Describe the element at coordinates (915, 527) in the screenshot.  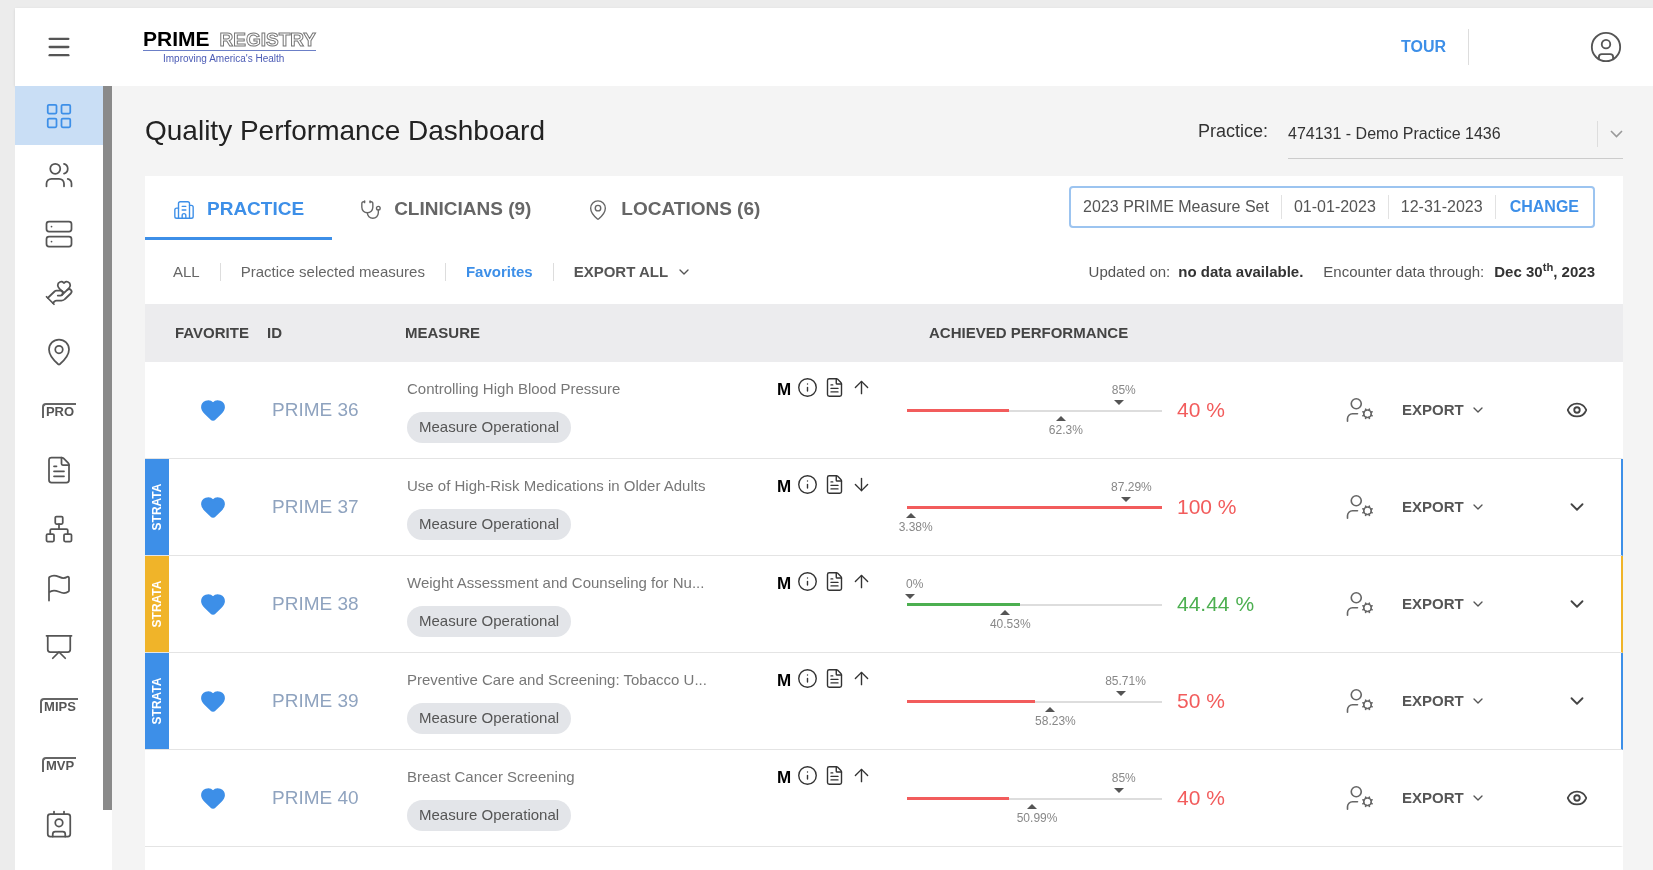
I see `average-label: 3.38%` at that location.